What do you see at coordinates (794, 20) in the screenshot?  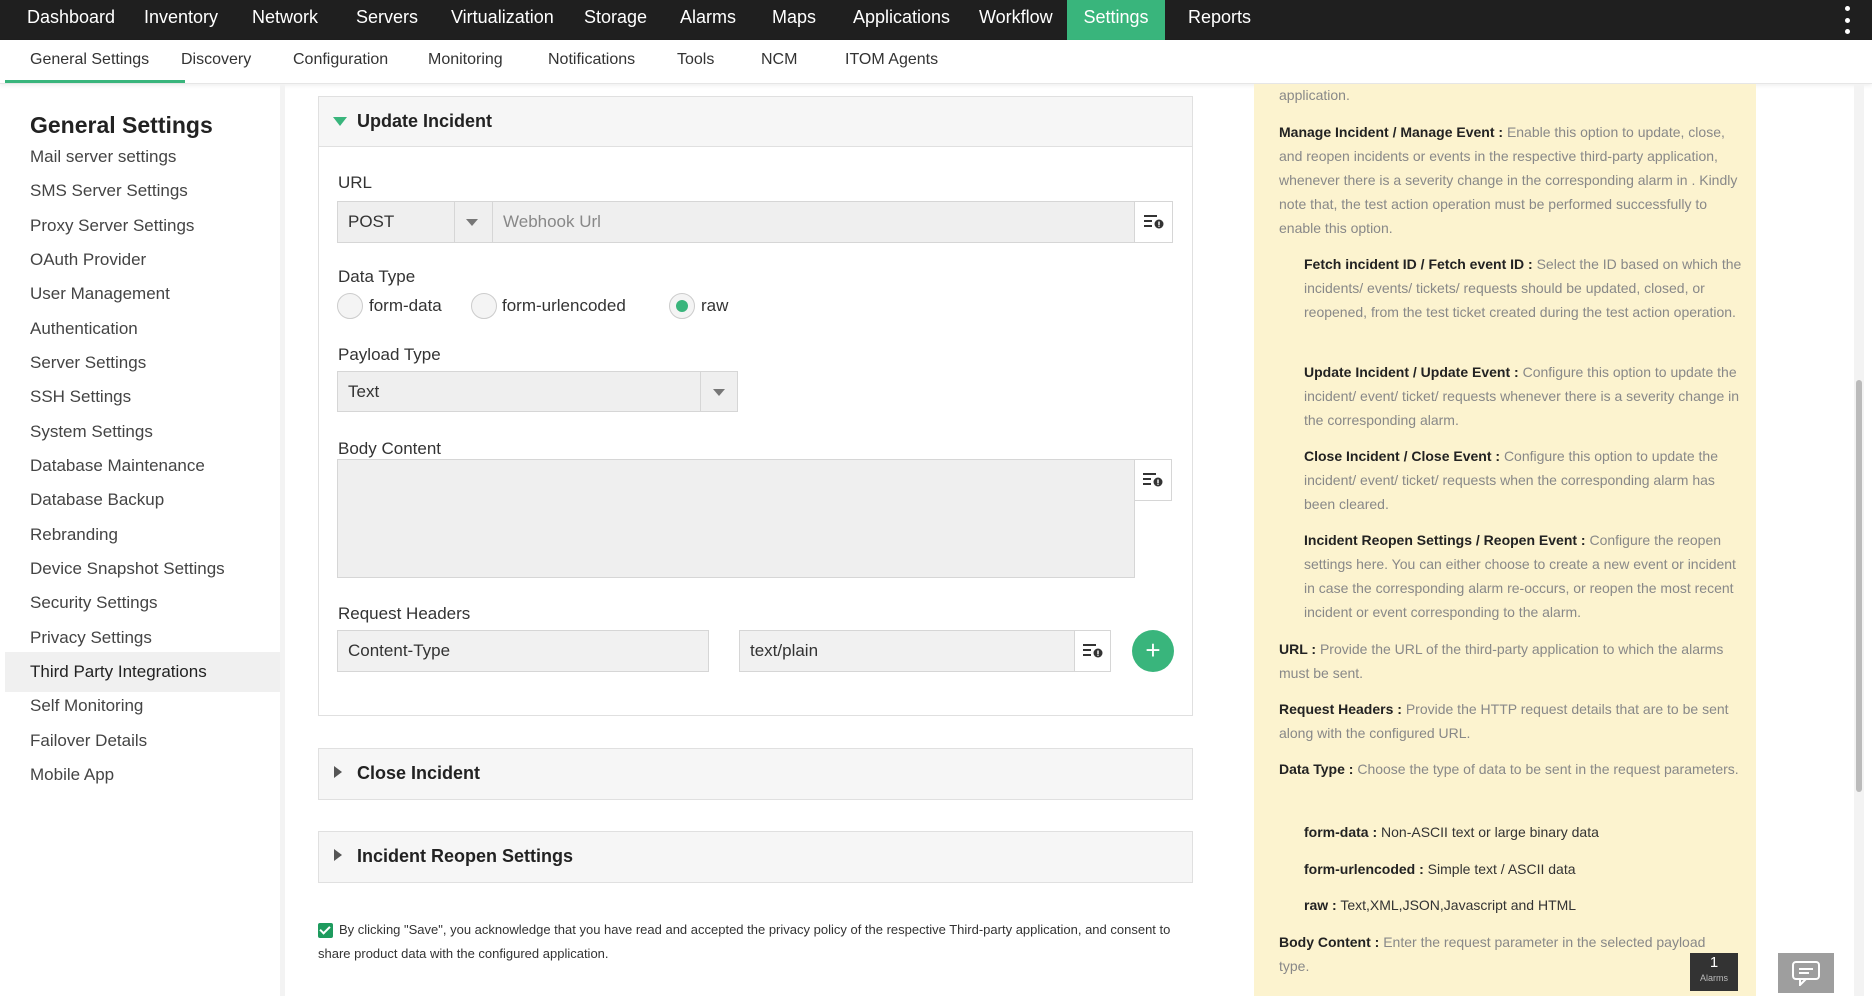 I see `nav-maps: Maps` at bounding box center [794, 20].